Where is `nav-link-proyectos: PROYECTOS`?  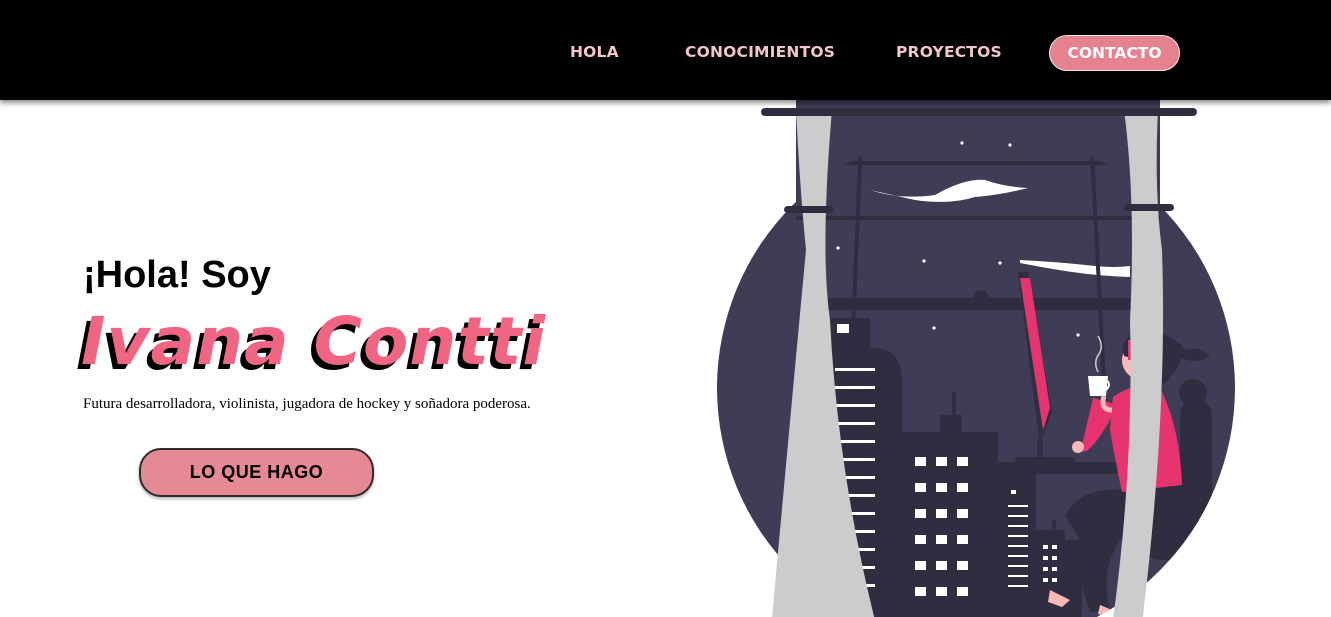 nav-link-proyectos: PROYECTOS is located at coordinates (949, 52).